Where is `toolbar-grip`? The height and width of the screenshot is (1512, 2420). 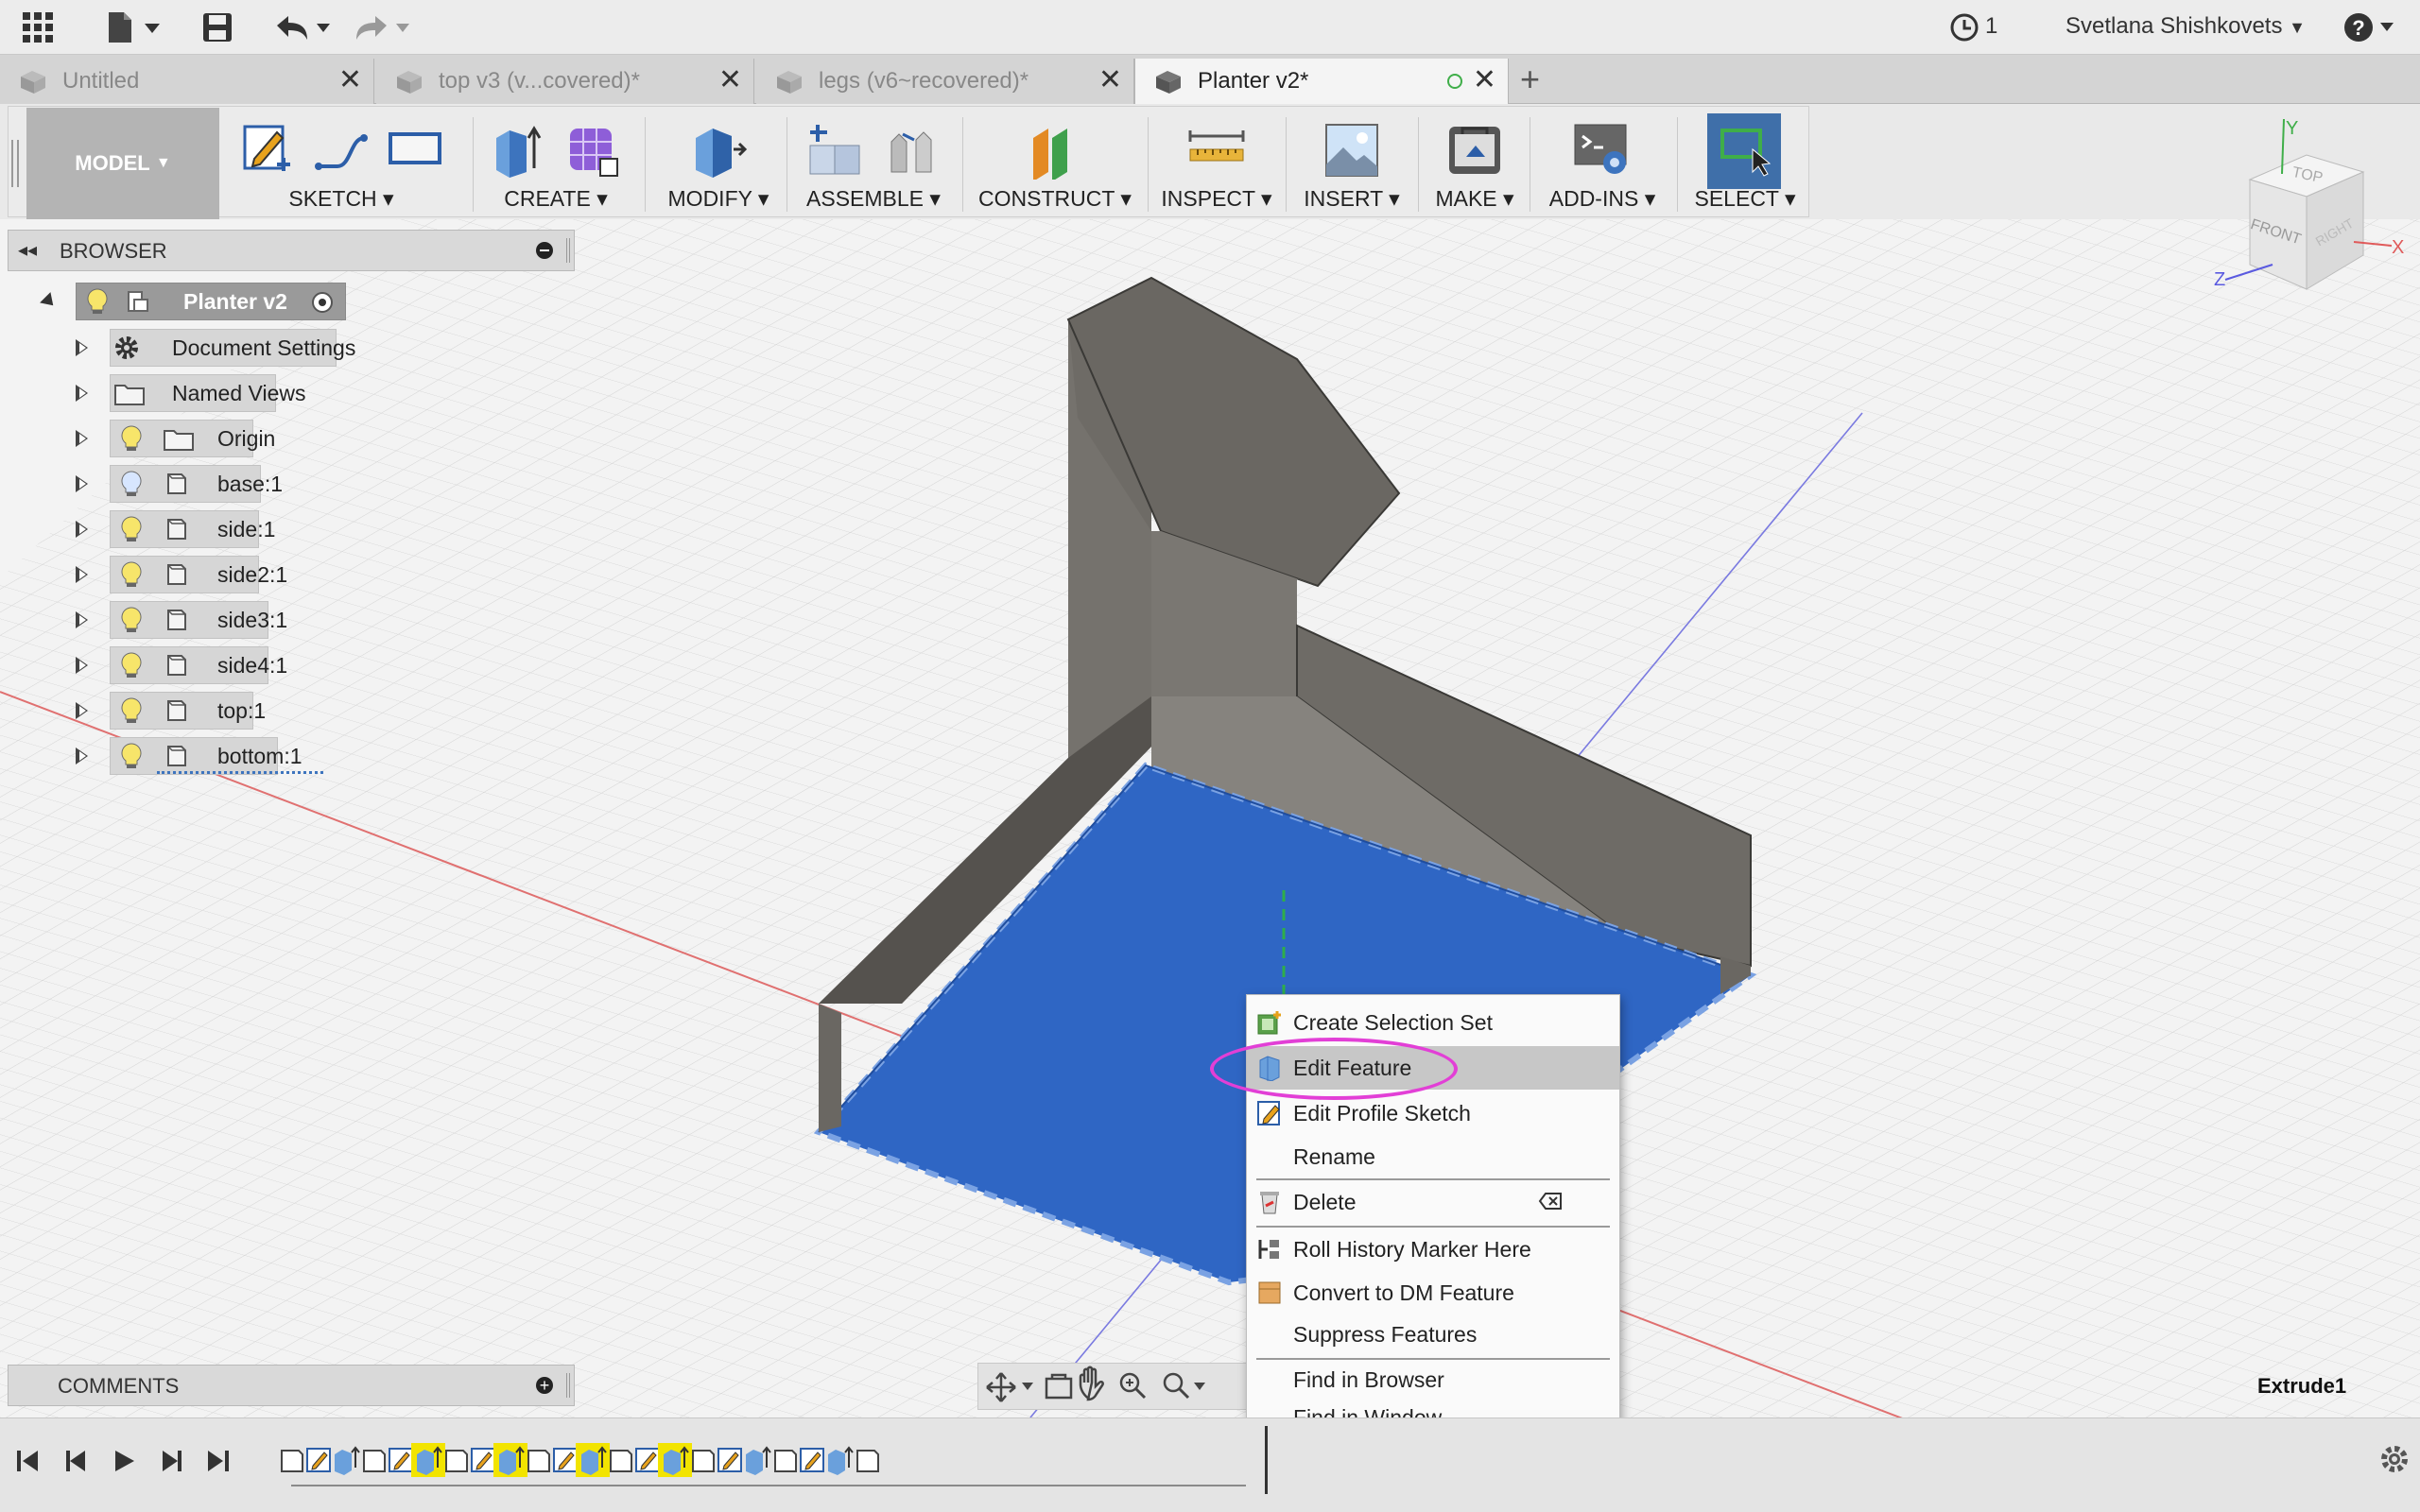
toolbar-grip is located at coordinates (15, 163).